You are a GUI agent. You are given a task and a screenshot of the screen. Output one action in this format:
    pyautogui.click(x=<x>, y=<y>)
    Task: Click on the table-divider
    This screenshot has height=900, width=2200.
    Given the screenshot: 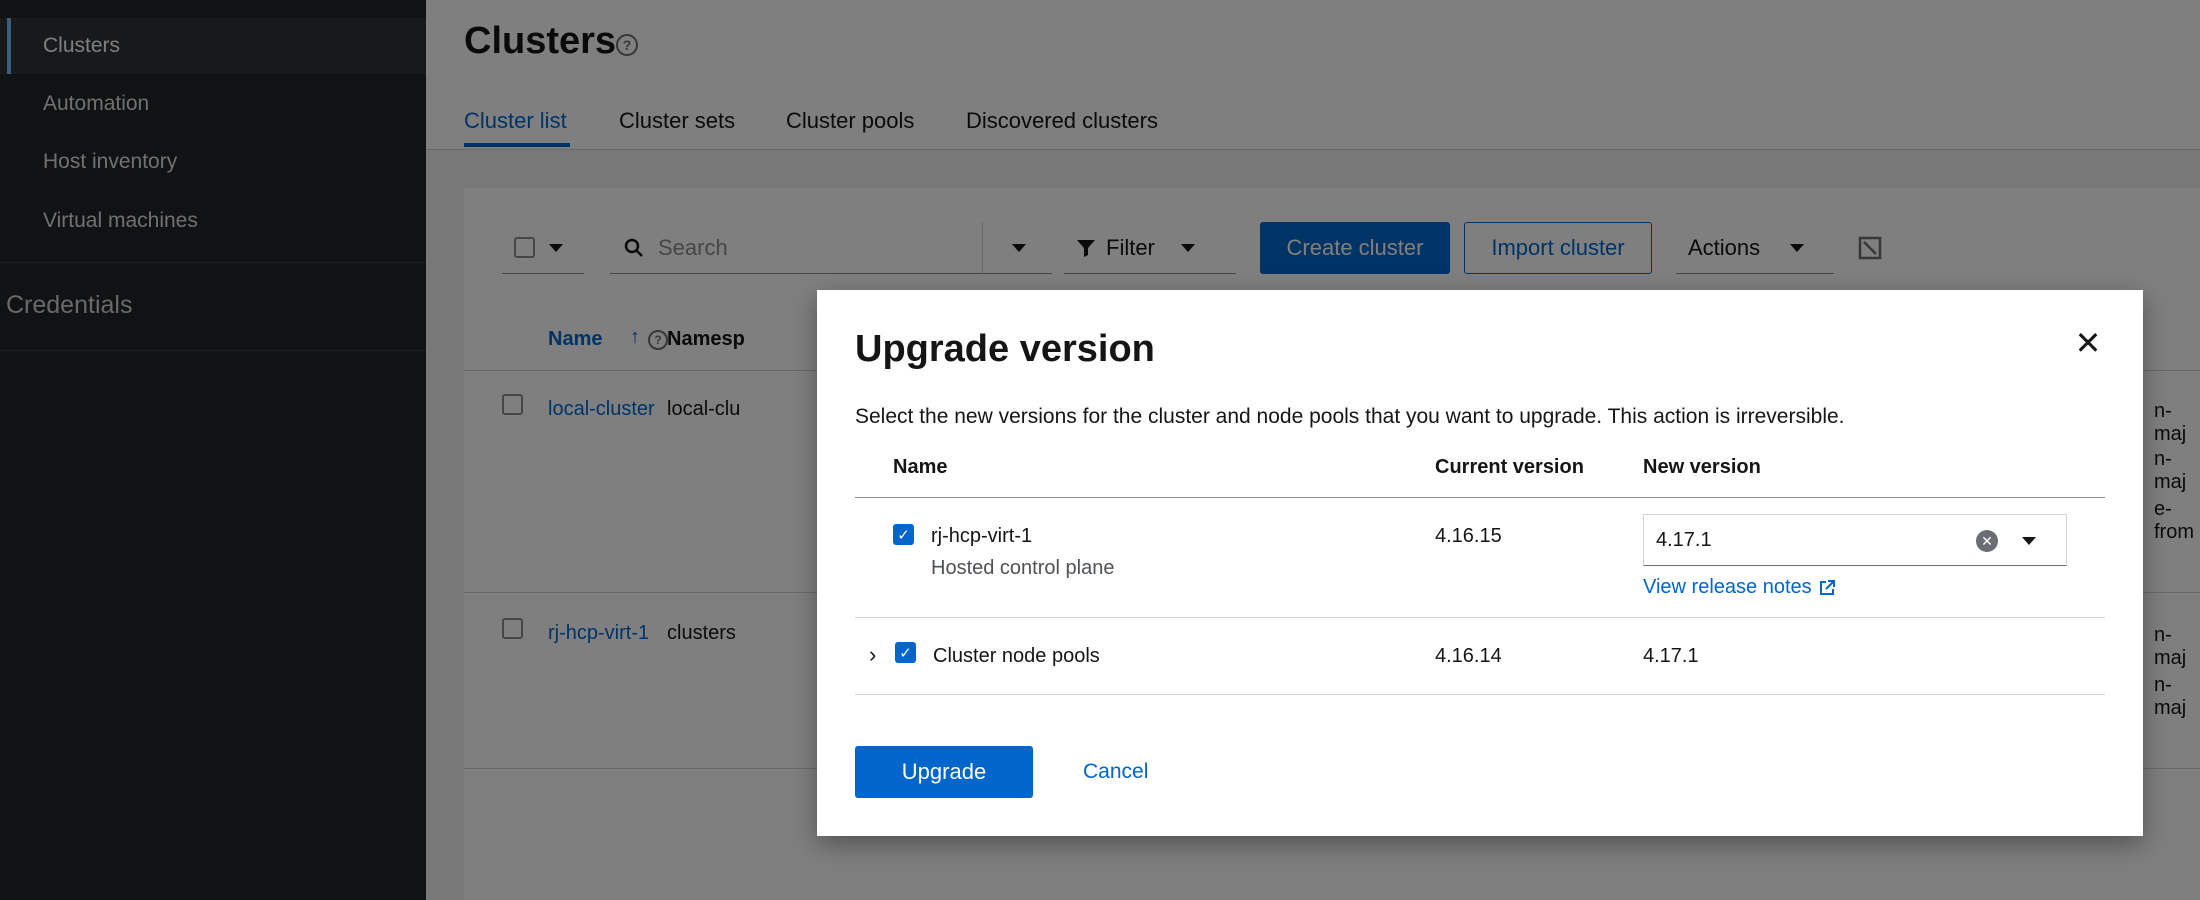 What is the action you would take?
    pyautogui.click(x=1480, y=497)
    